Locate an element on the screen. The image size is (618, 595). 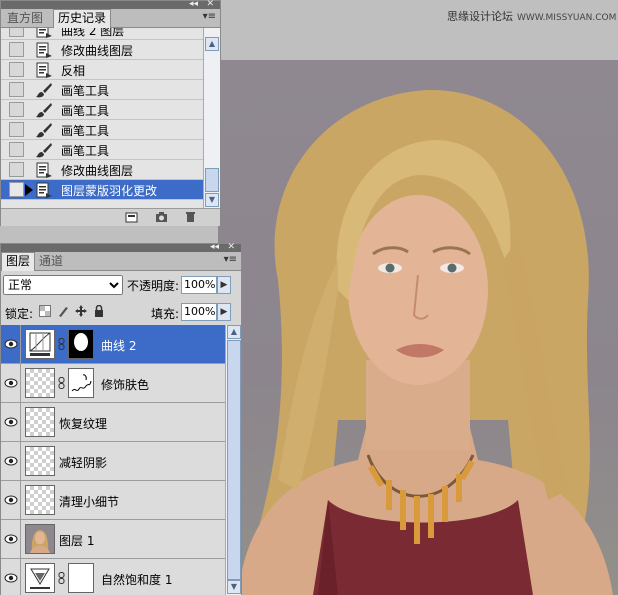
blend-mode-select: 正常 is located at coordinates (63, 285).